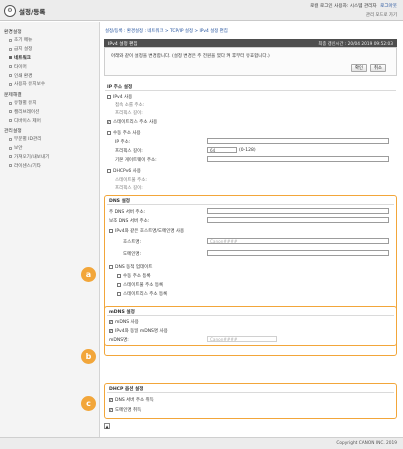 This screenshot has height=449, width=403. Describe the element at coordinates (49, 103) in the screenshot. I see `sidebar-item-type-maintenance: 유형별 유지` at that location.